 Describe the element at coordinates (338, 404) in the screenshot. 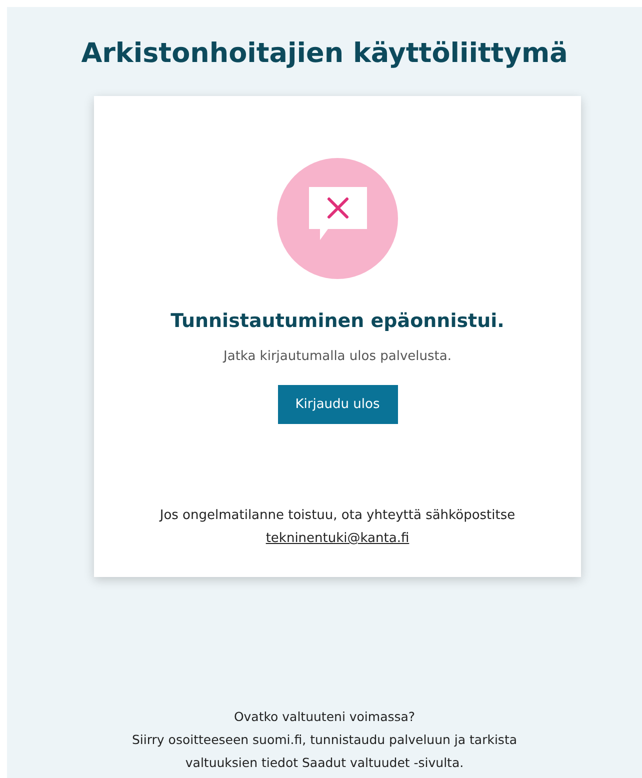

I see `logout-button: Kirjaudu ulos` at that location.